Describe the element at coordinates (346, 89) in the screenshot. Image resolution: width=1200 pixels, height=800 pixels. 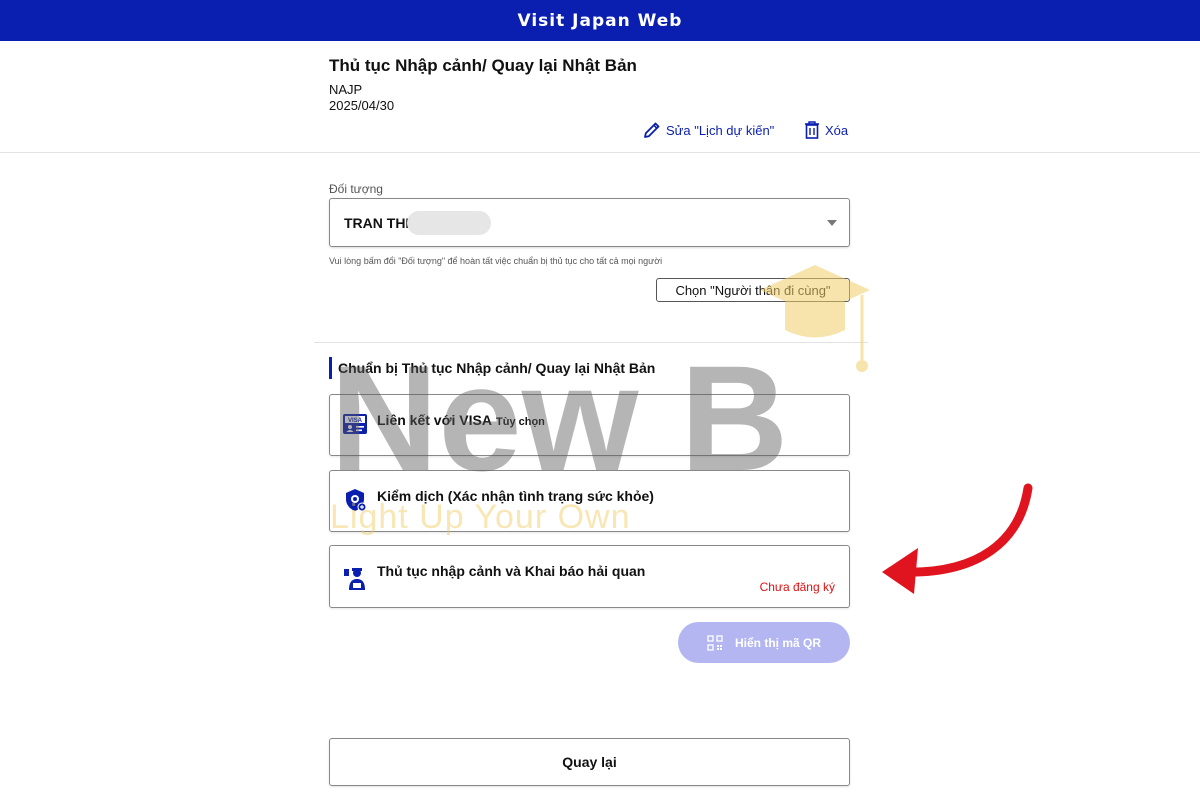
I see `procedure-code: NAJP` at that location.